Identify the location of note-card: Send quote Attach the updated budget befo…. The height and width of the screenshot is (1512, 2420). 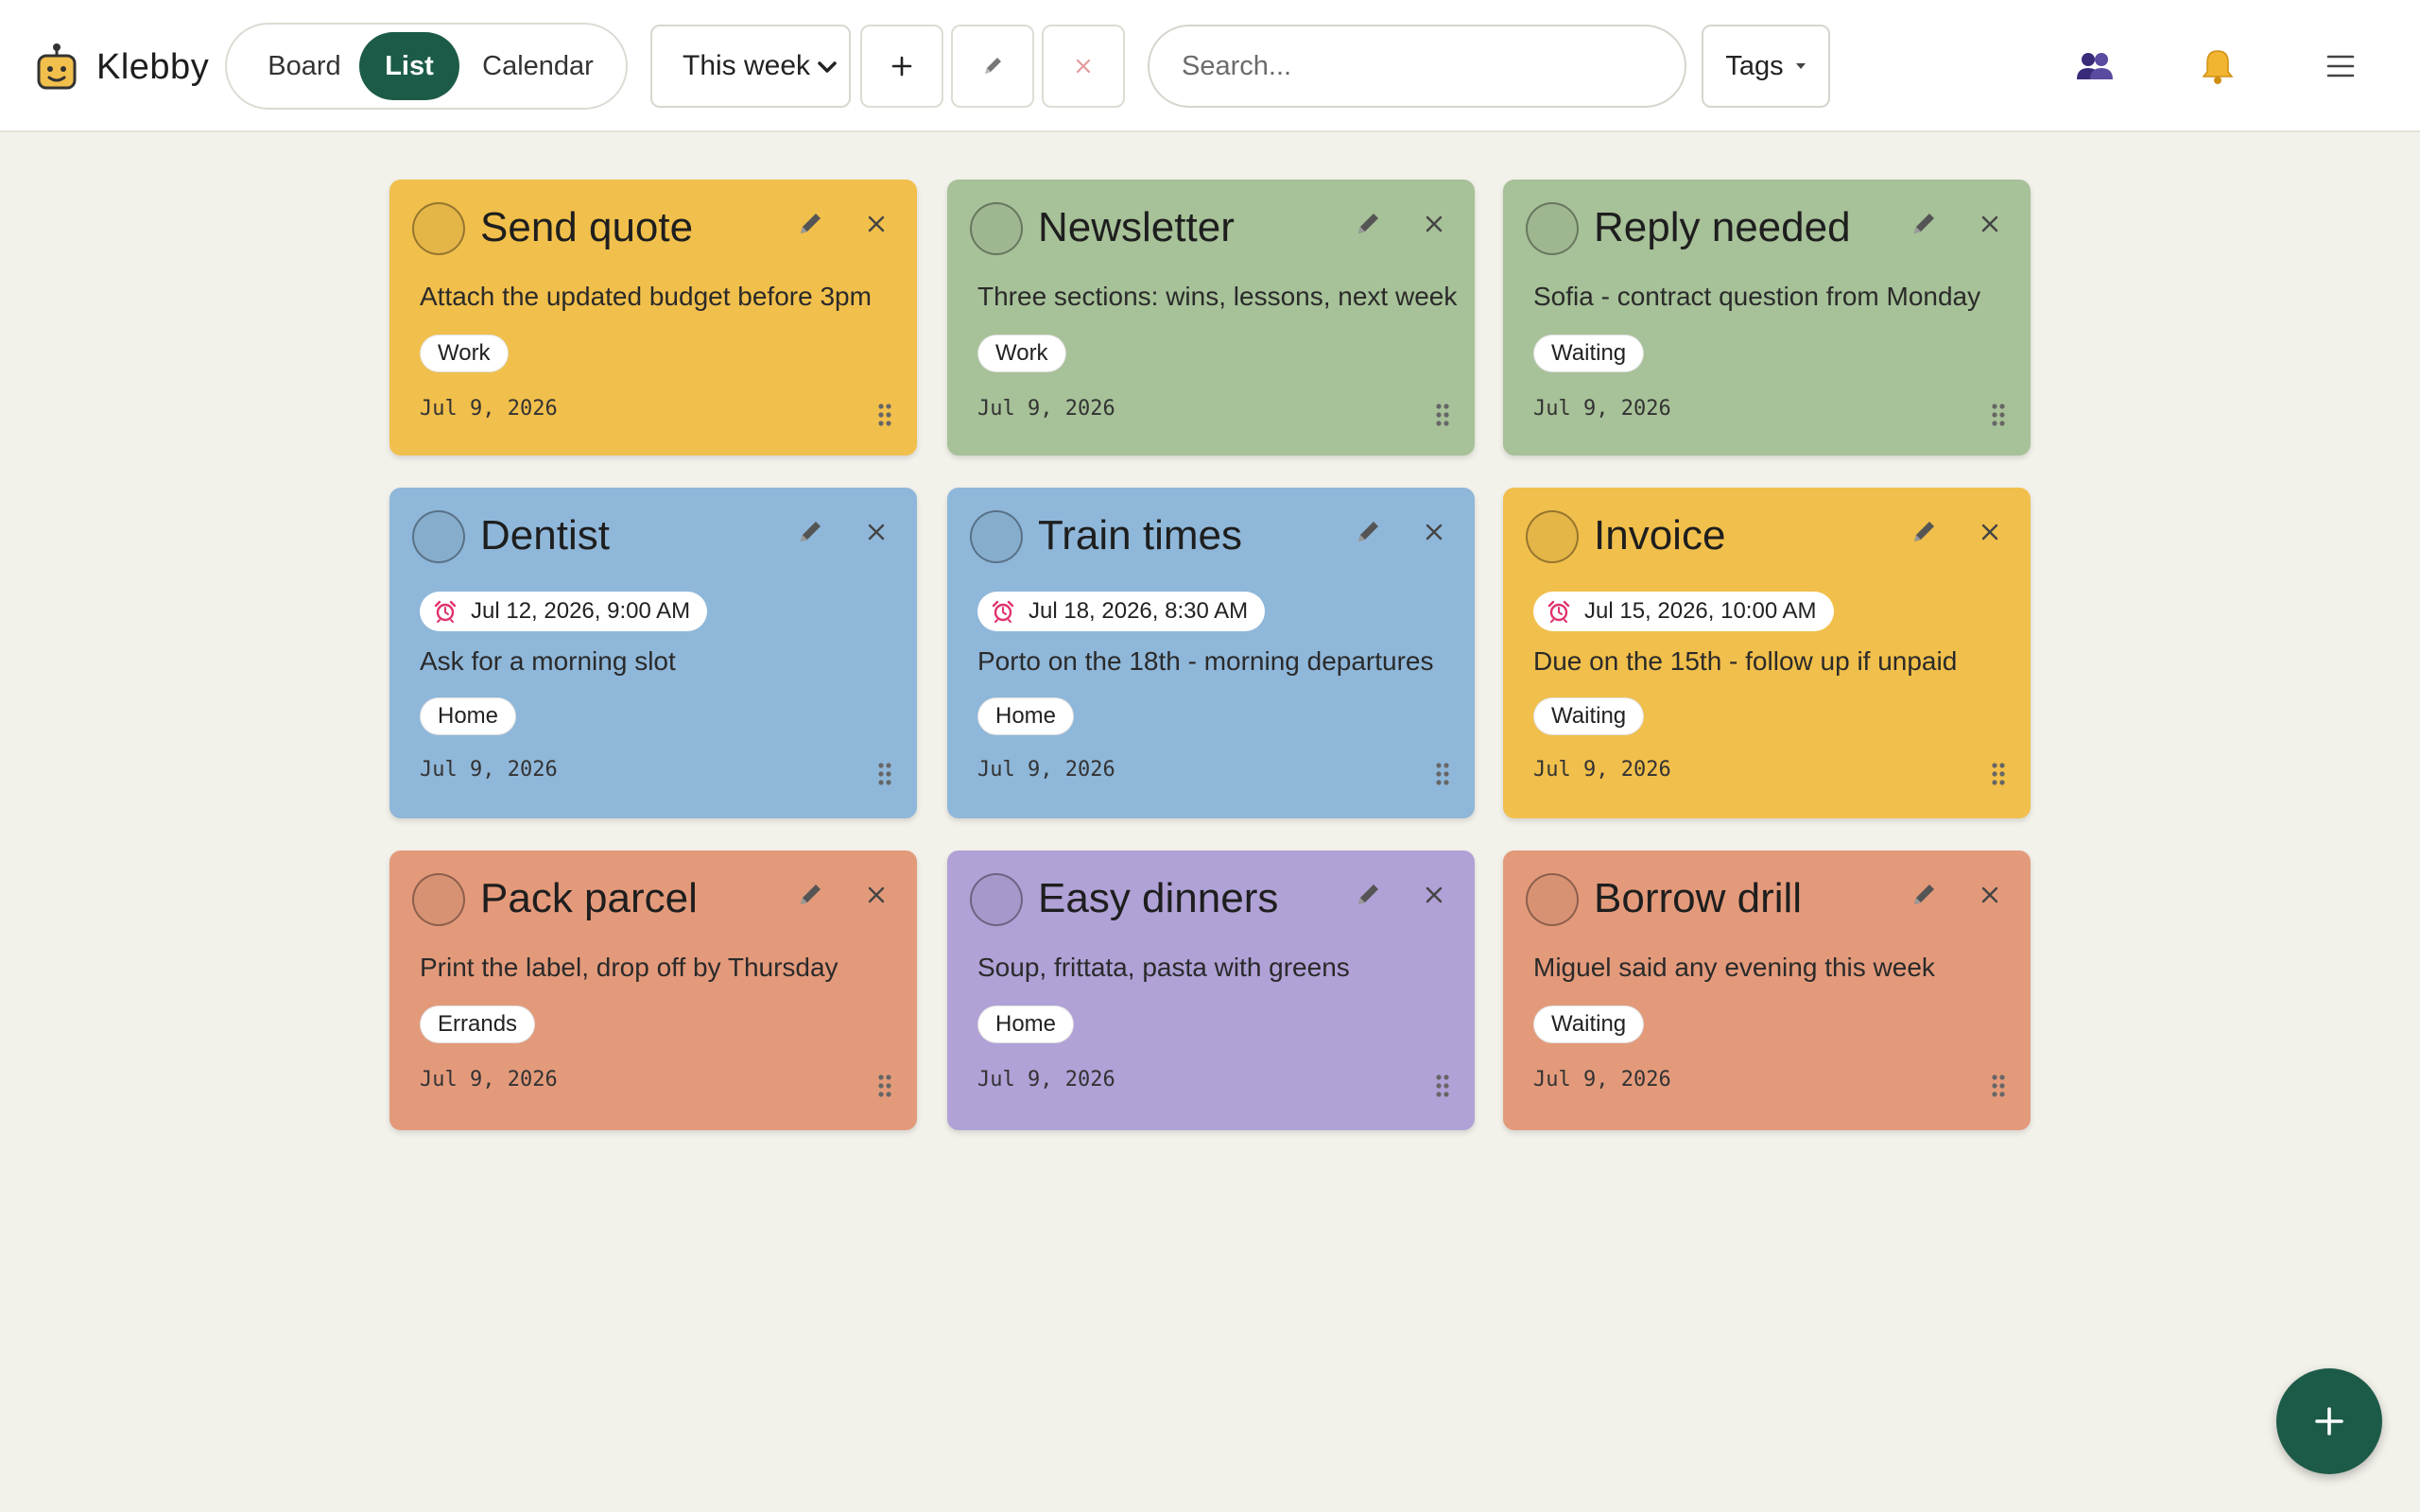
(653, 317).